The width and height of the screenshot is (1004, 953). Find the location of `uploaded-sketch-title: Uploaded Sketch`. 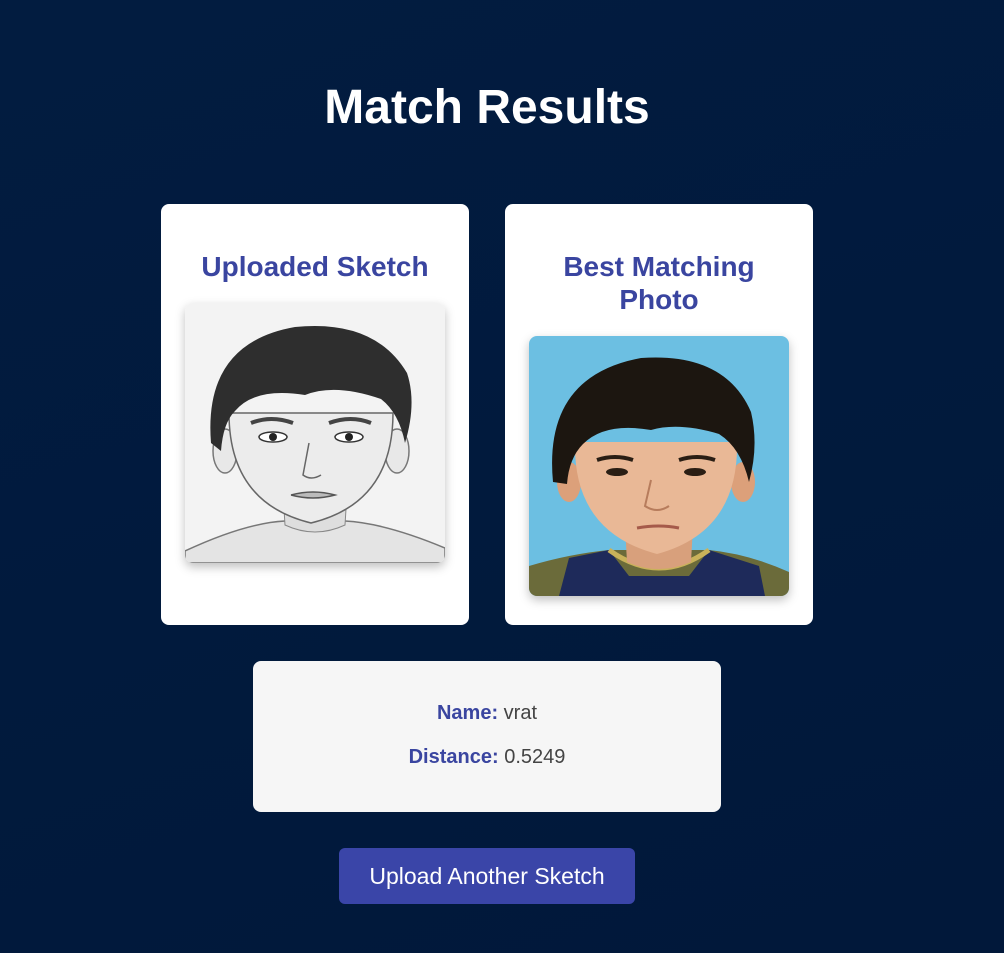

uploaded-sketch-title: Uploaded Sketch is located at coordinates (315, 266).